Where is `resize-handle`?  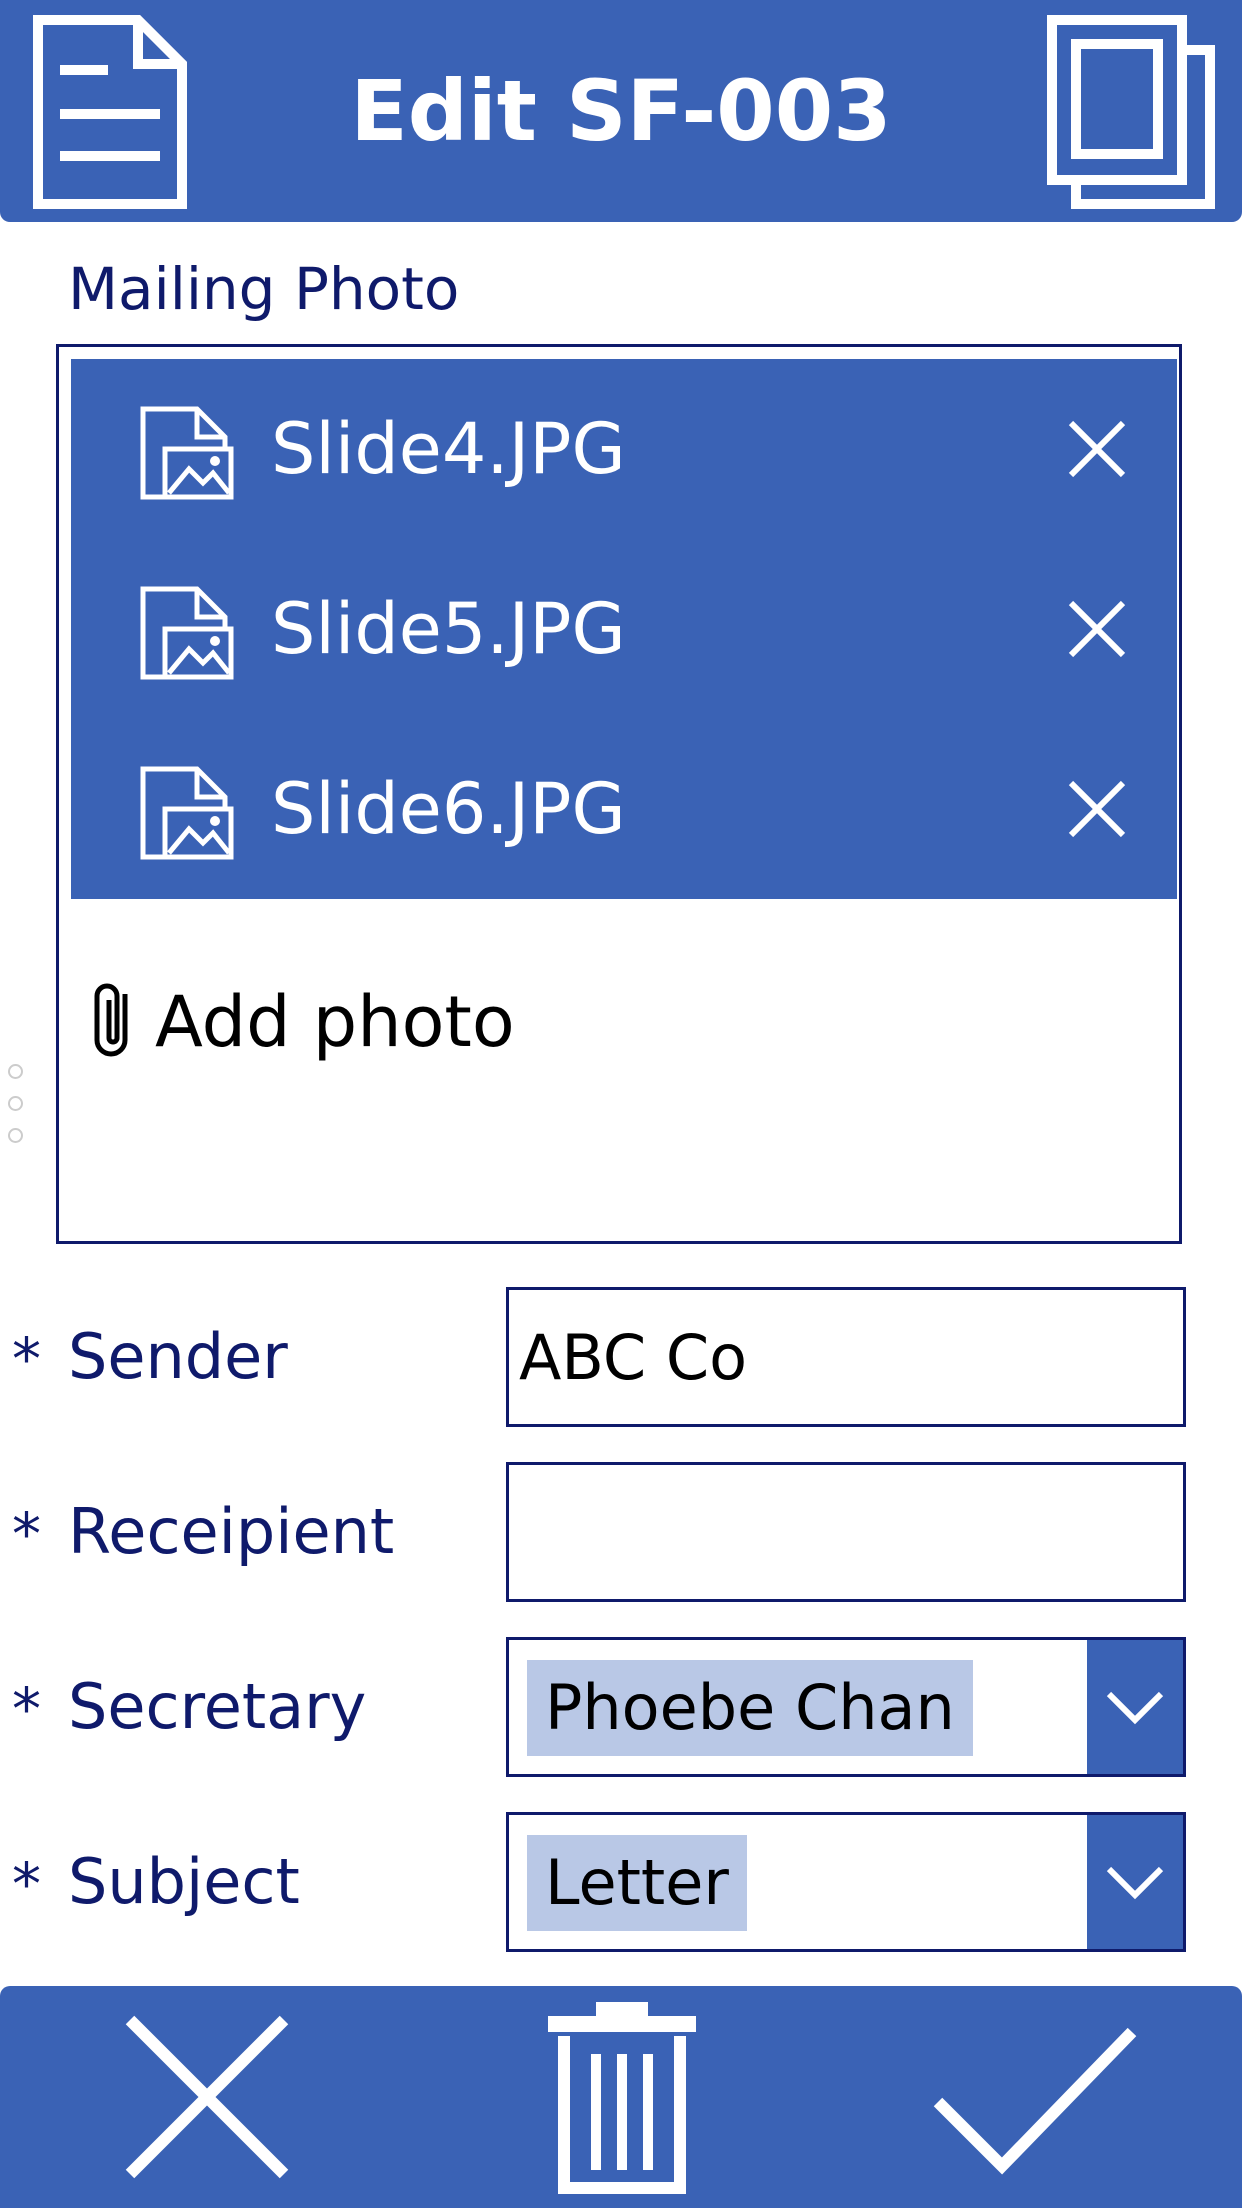
resize-handle is located at coordinates (15, 1112).